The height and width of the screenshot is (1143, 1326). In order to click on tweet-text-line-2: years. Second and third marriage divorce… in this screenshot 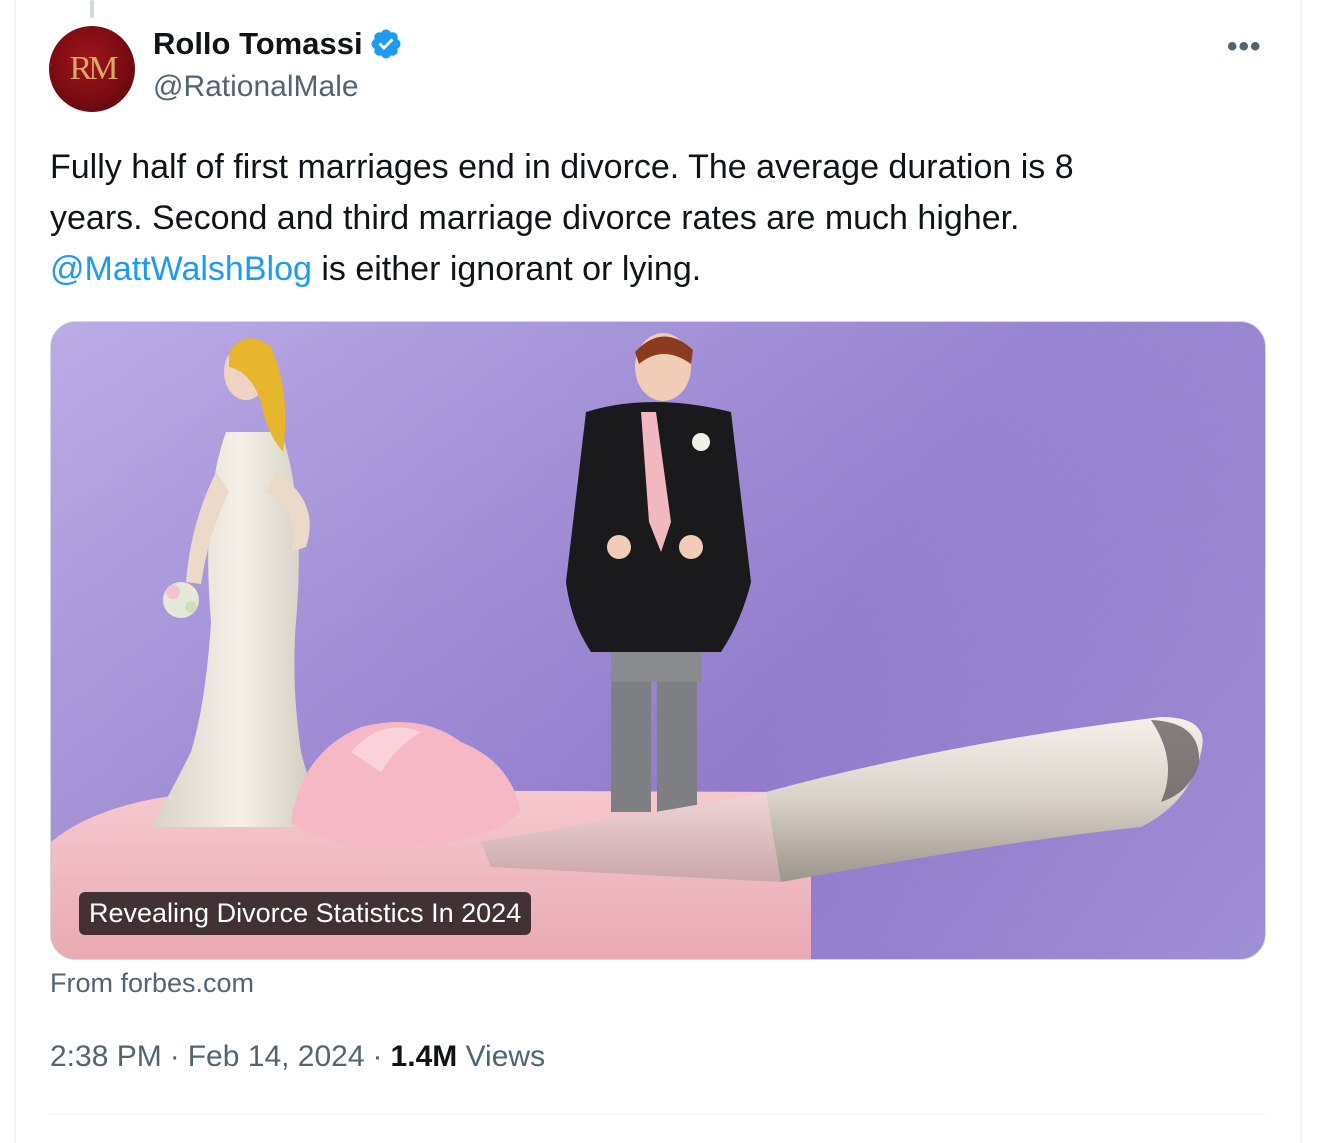, I will do `click(535, 218)`.